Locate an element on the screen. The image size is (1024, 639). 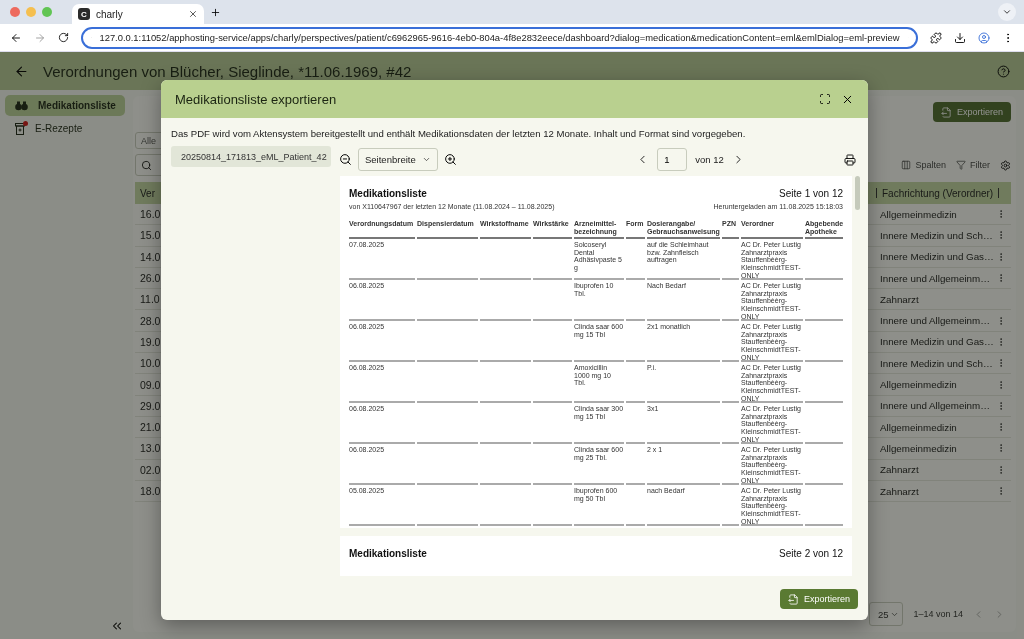
scrollbar-thumb is located at coordinates (857, 193).